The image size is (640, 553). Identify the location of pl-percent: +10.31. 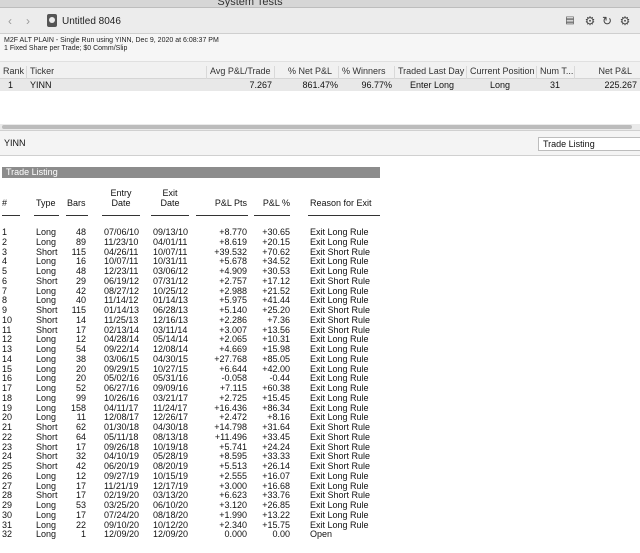
(276, 339).